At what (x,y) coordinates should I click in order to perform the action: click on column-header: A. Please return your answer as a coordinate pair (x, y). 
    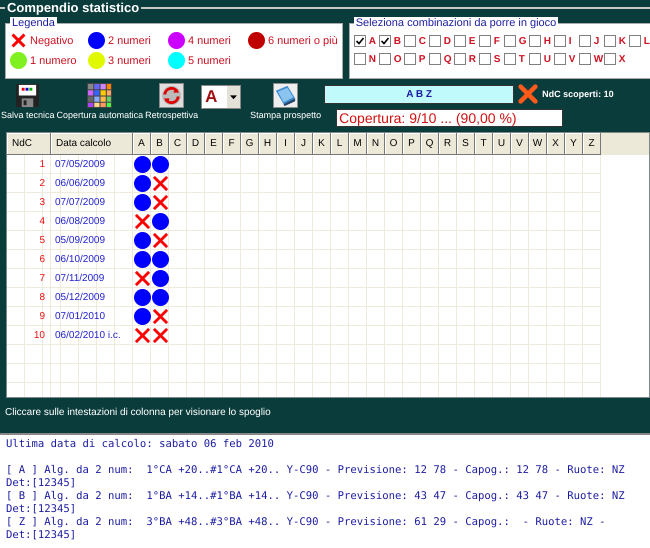
    Looking at the image, I should click on (142, 144).